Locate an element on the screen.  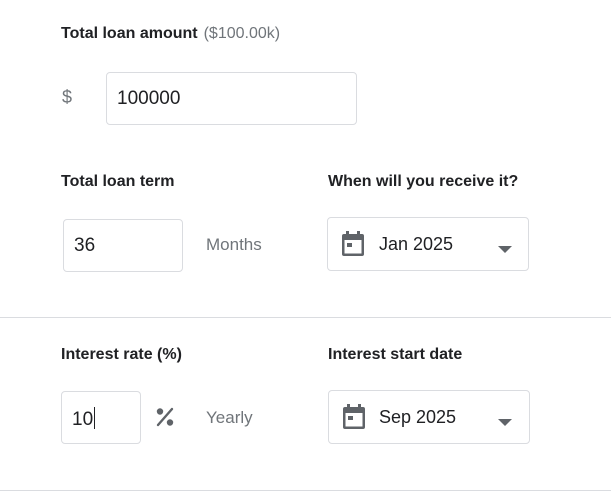
loan-amount-heading: Total loan amount ($100.00k) is located at coordinates (170, 34).